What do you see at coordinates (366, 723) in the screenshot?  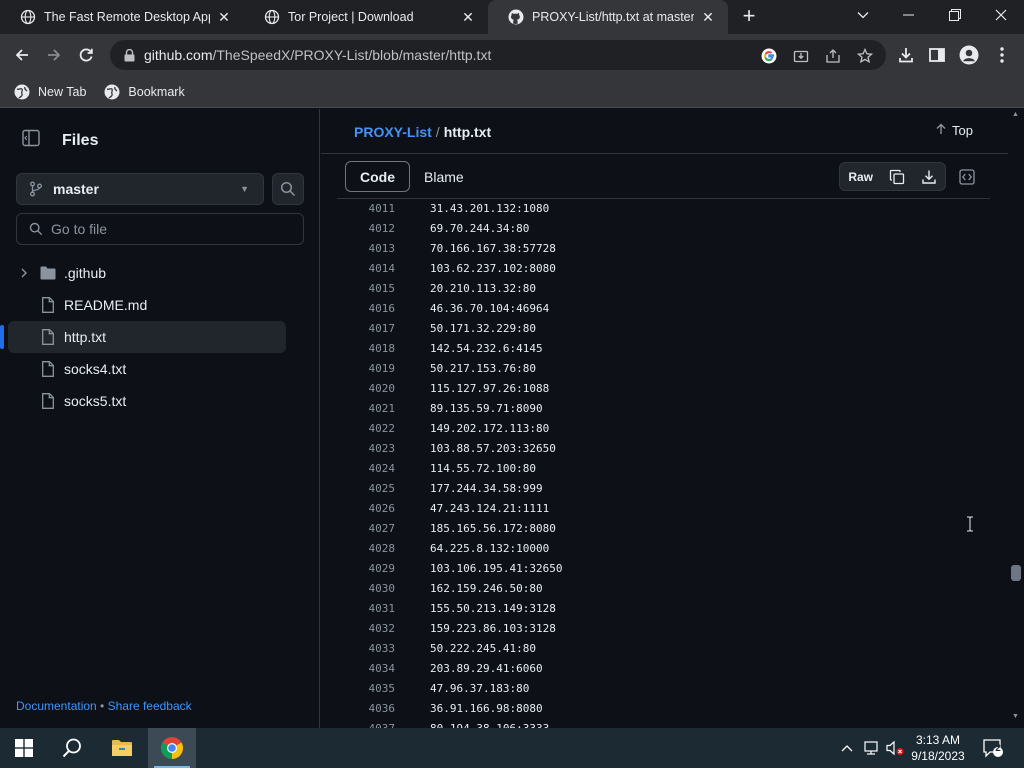 I see `line-number: 4037` at bounding box center [366, 723].